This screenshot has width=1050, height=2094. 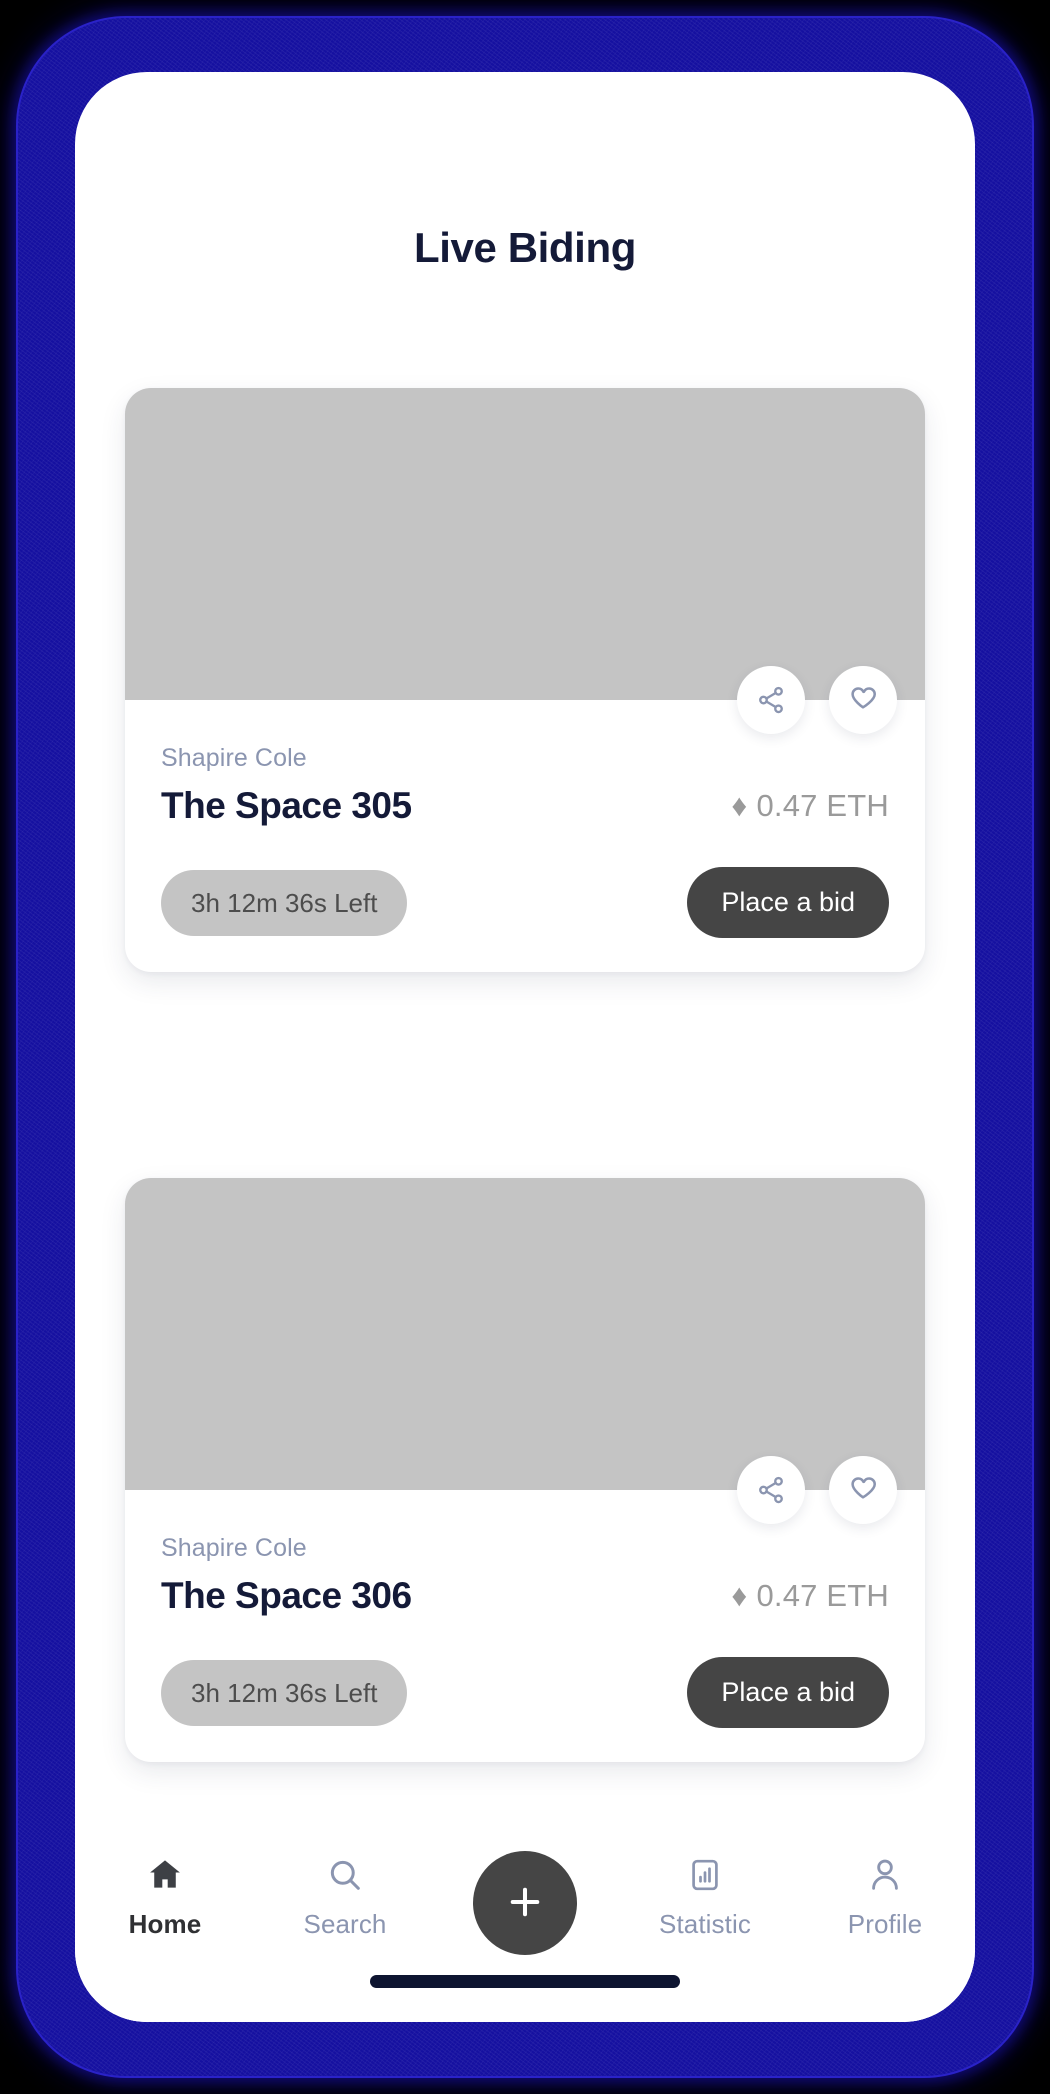 I want to click on add-button, so click(x=525, y=1903).